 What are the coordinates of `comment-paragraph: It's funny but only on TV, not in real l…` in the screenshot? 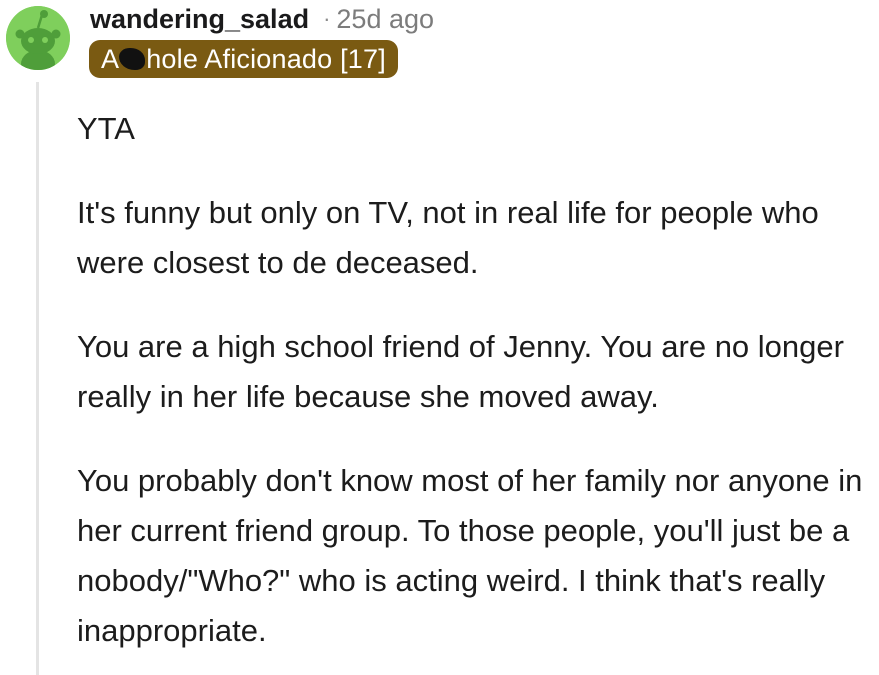 It's located at (448, 237).